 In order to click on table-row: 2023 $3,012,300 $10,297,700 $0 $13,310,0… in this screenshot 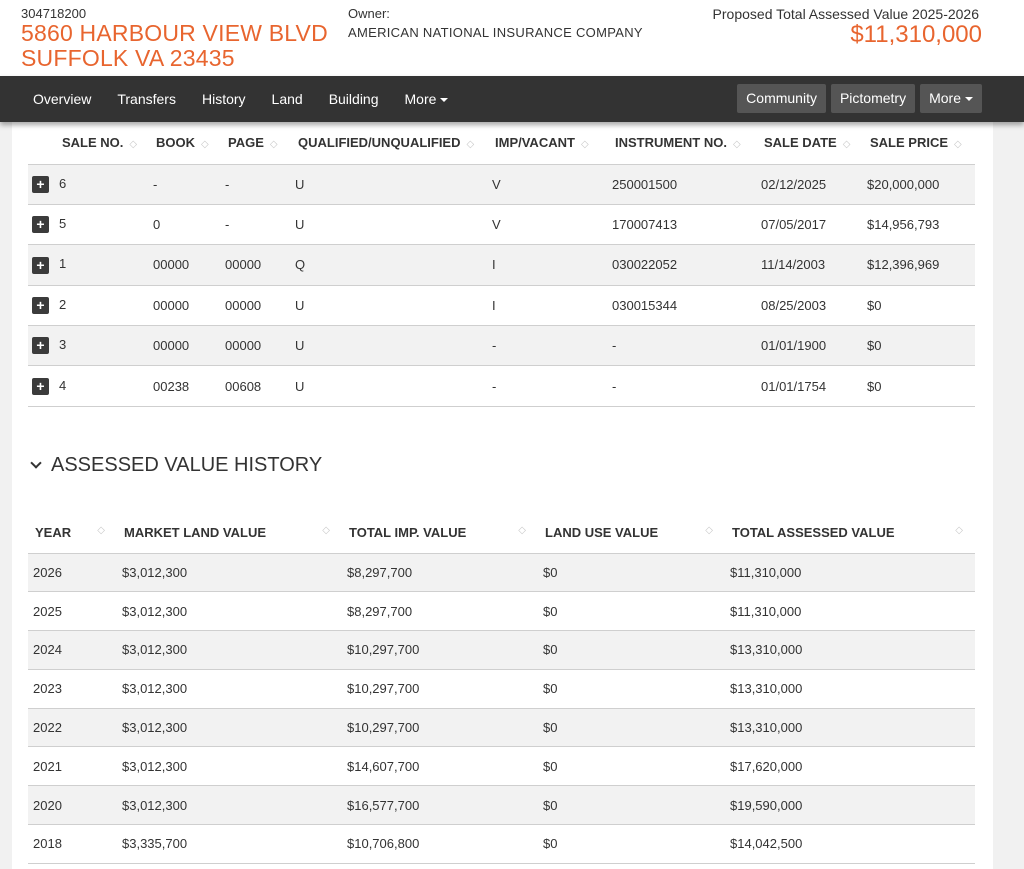, I will do `click(501, 689)`.